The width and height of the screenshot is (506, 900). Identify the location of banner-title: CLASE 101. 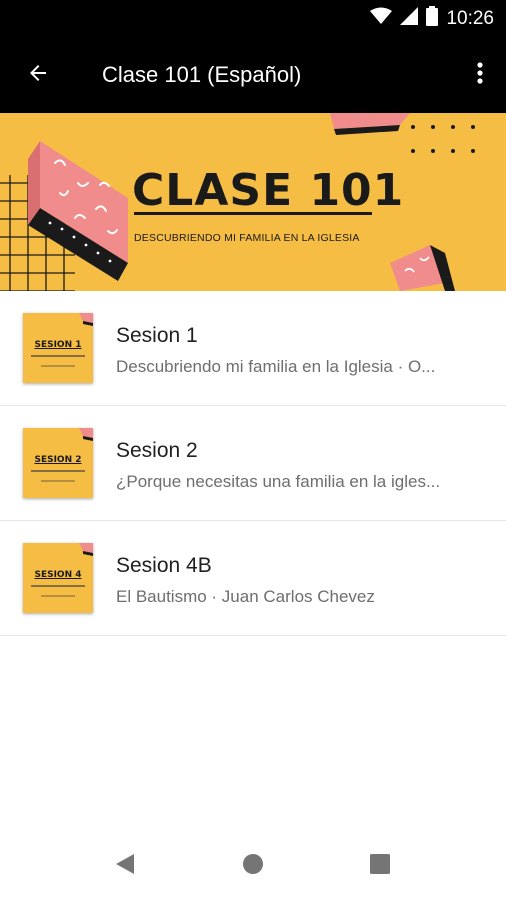
(268, 190).